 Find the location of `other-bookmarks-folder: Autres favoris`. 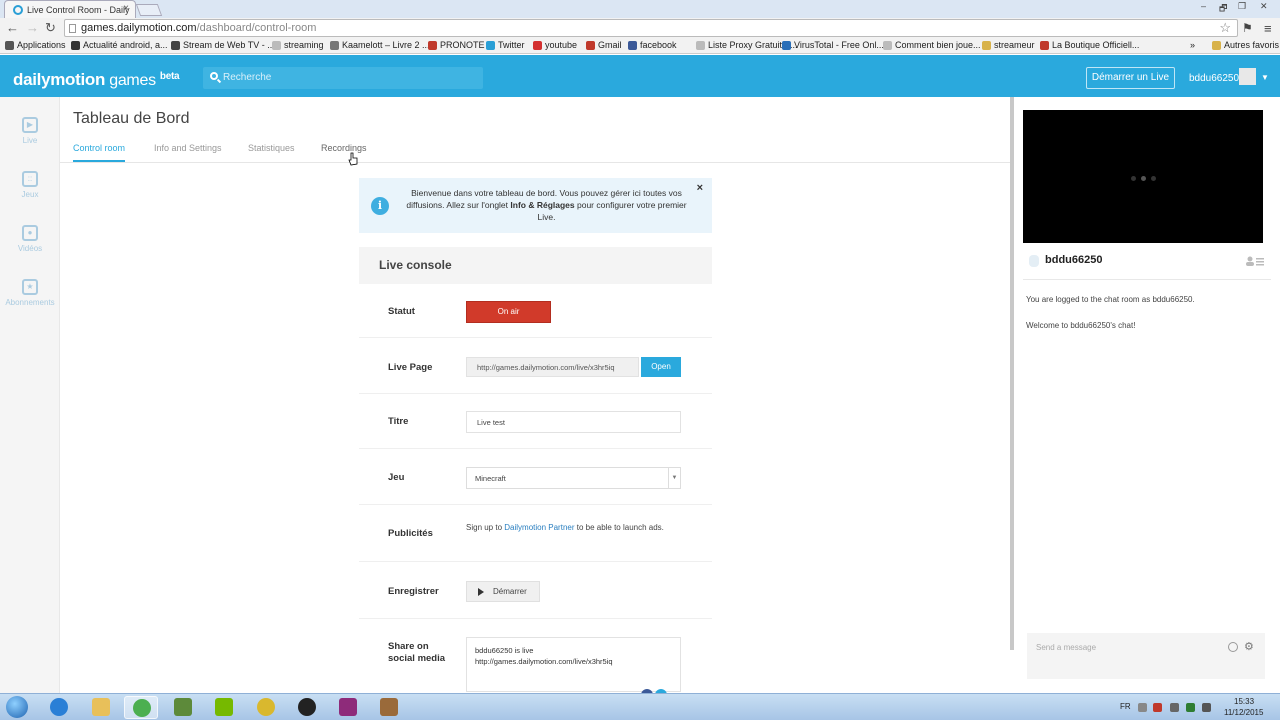

other-bookmarks-folder: Autres favoris is located at coordinates (1245, 45).